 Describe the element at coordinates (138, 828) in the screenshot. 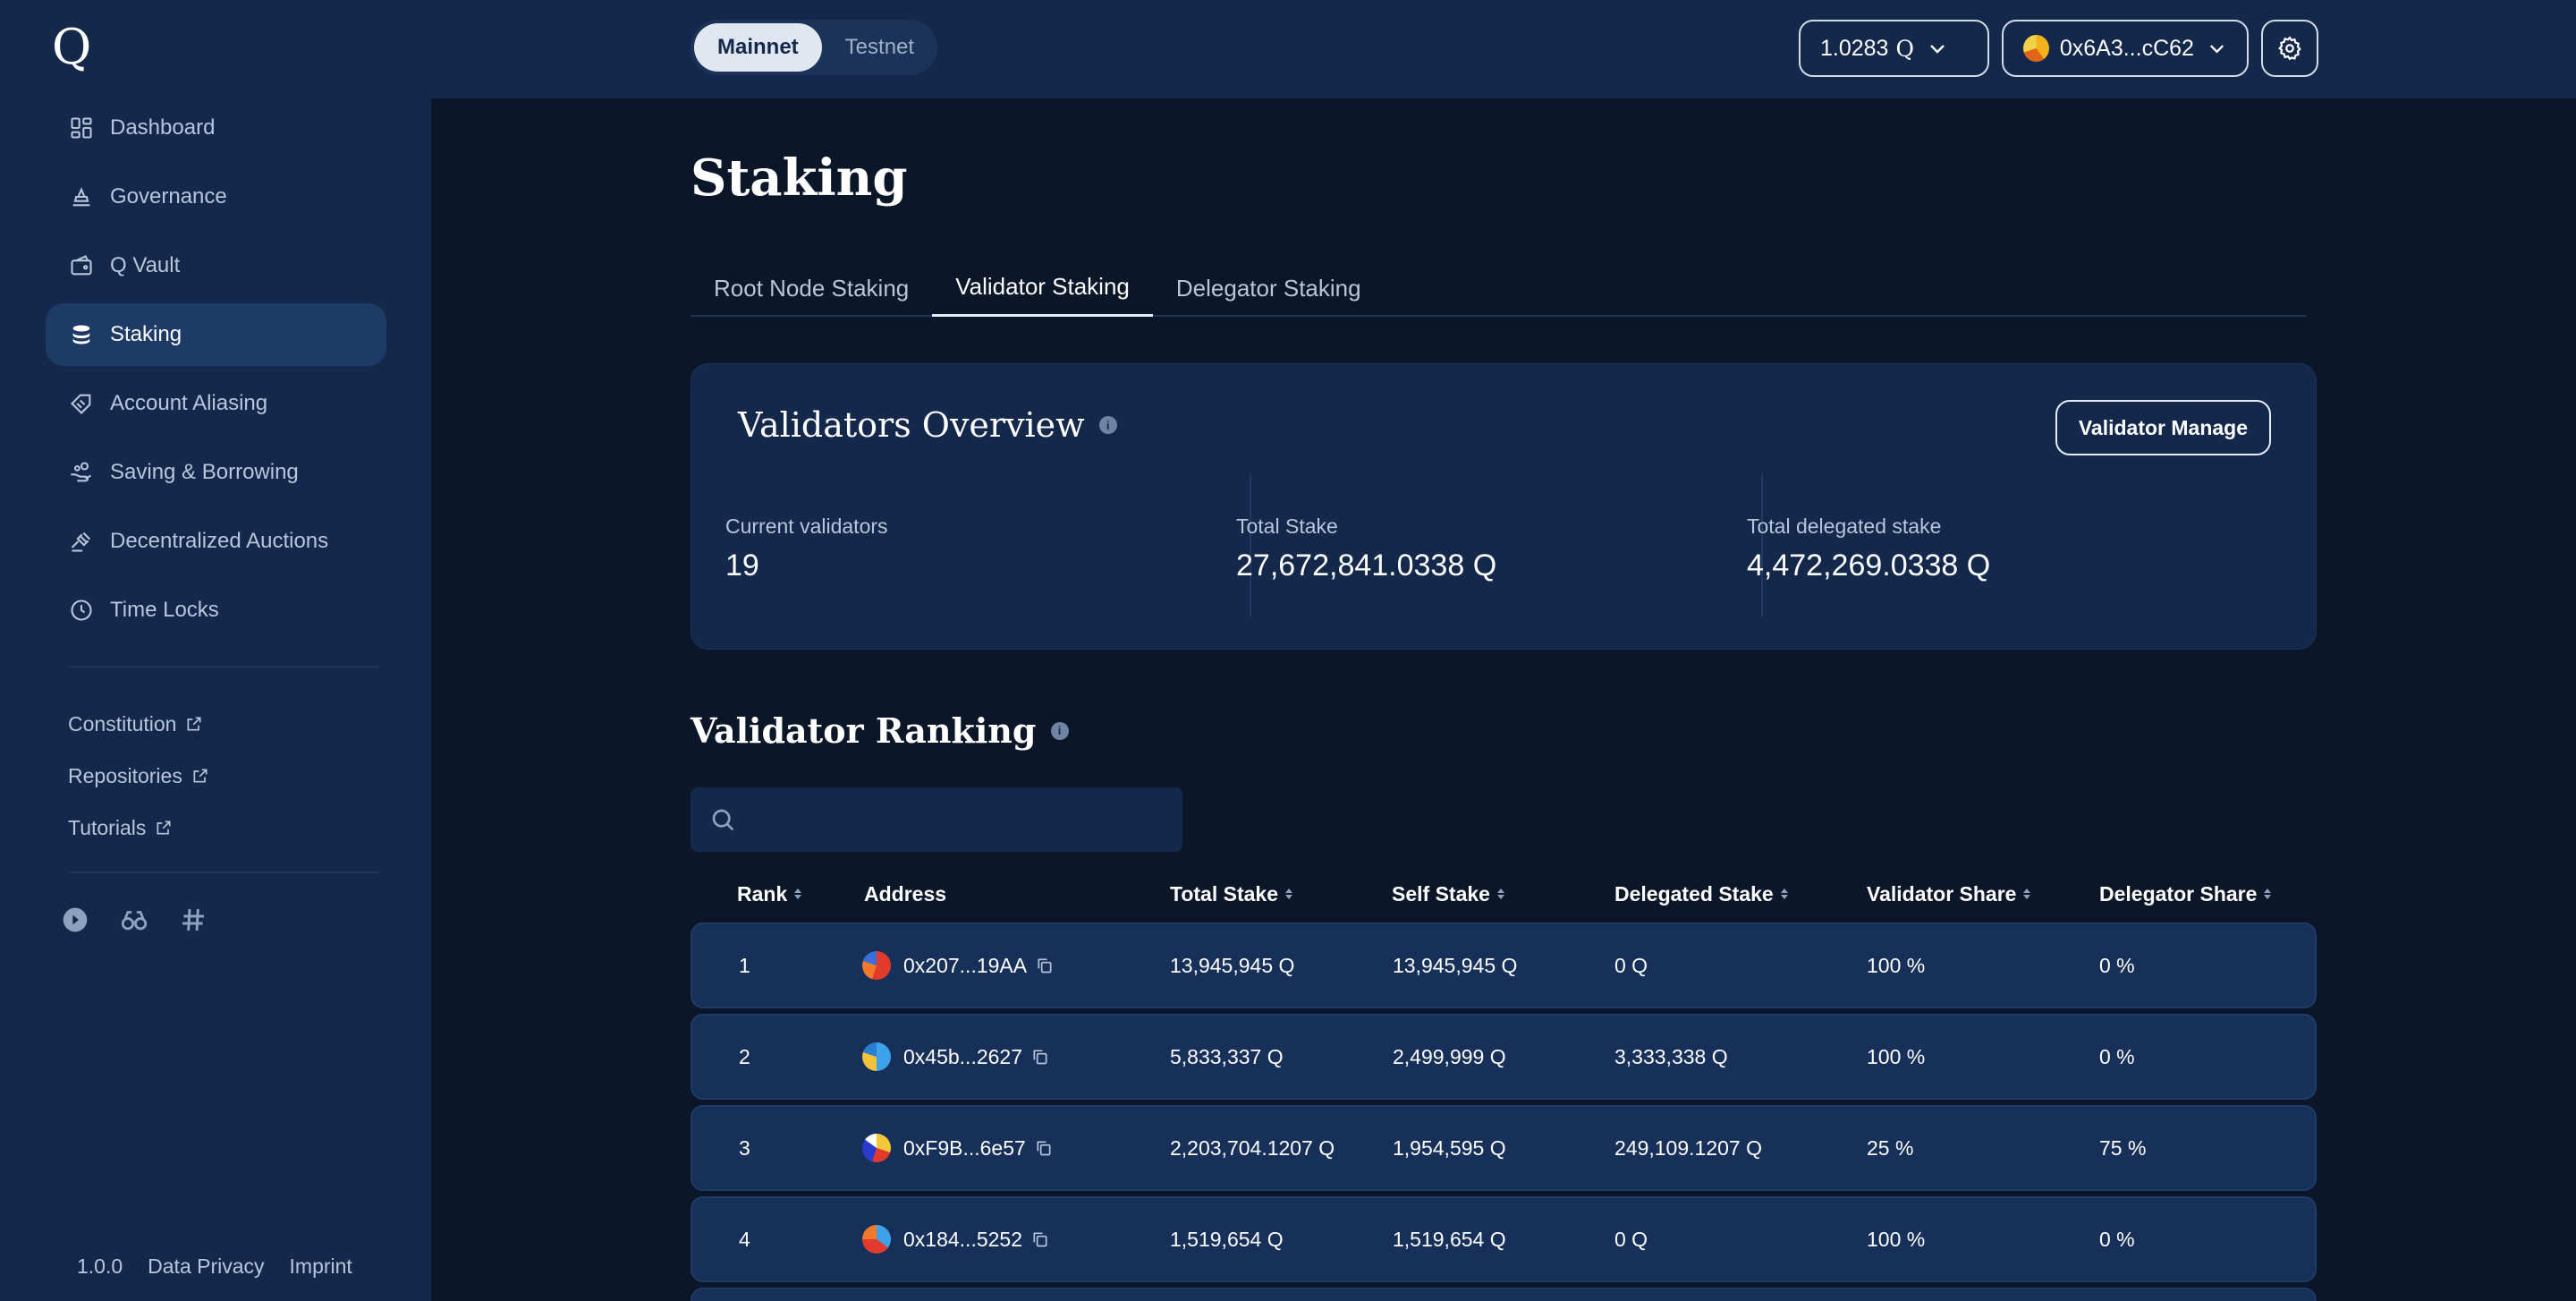

I see `tutorials-link: Tutorials` at that location.